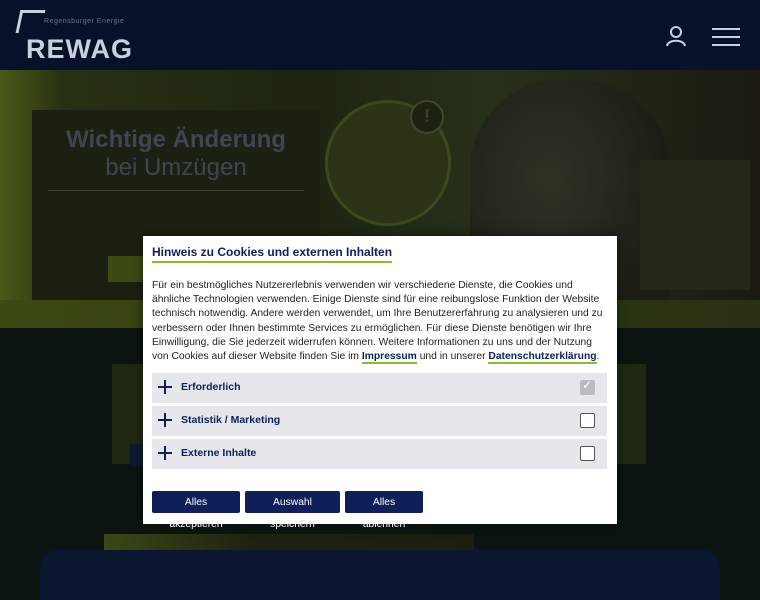  What do you see at coordinates (542, 358) in the screenshot?
I see `datenschutz-link: Datenschutzerklärung` at bounding box center [542, 358].